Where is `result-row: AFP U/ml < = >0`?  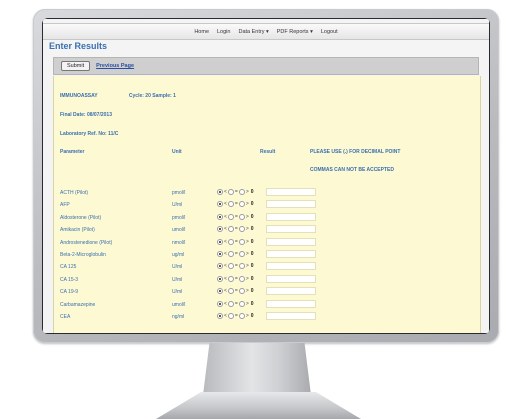 result-row: AFP U/ml < = >0 is located at coordinates (267, 205).